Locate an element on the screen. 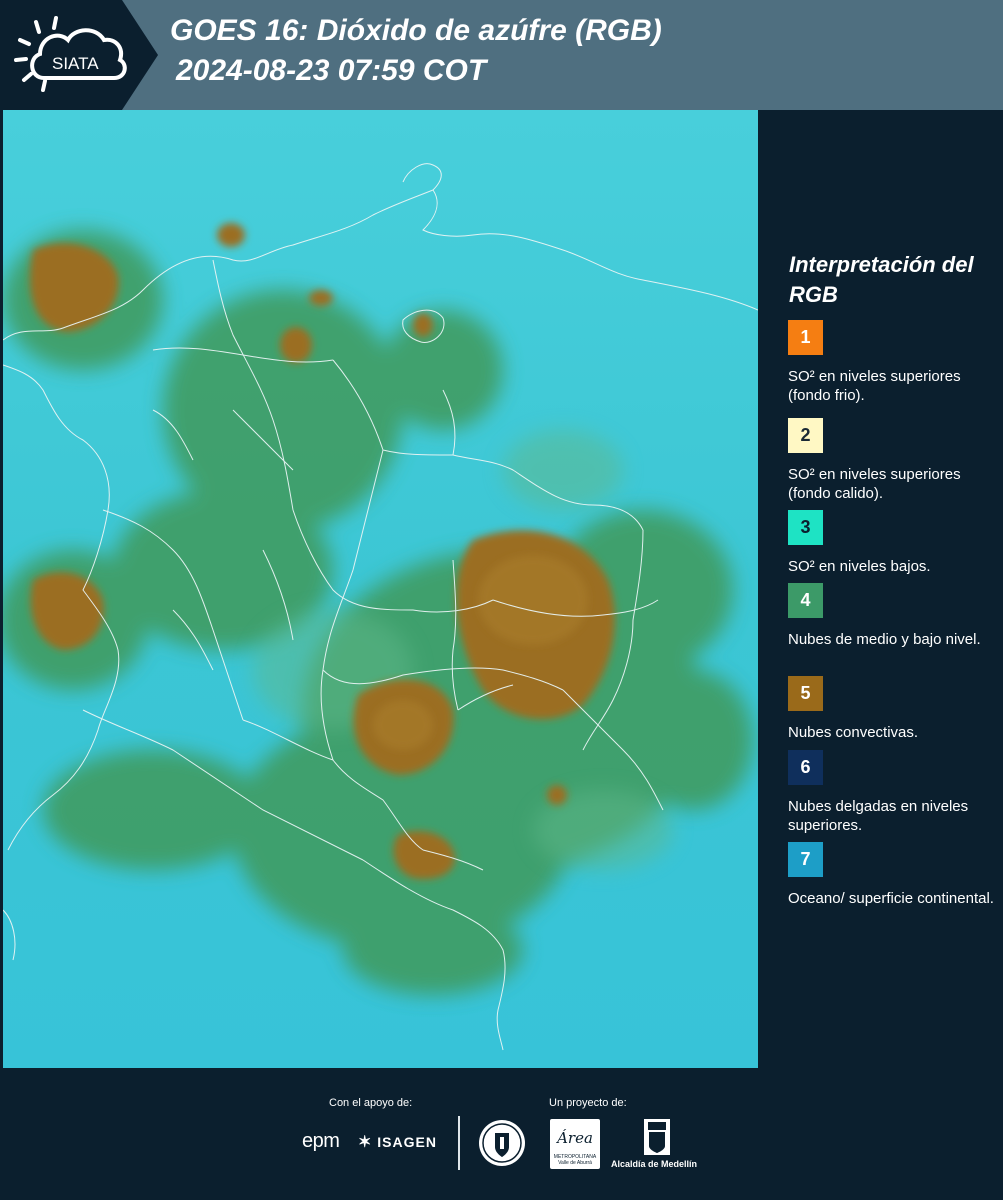  legend-label-7: Oceano/ superficie continental. is located at coordinates (891, 898).